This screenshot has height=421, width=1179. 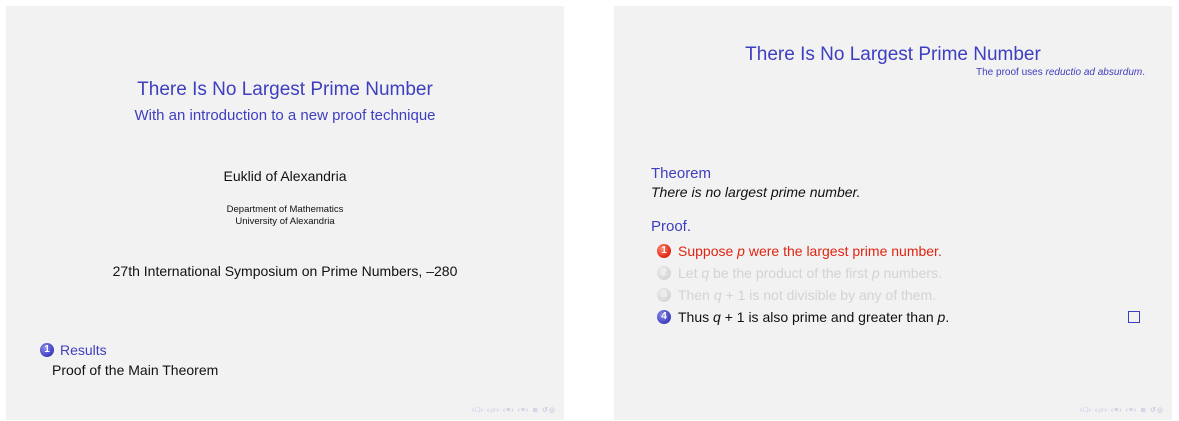 What do you see at coordinates (1094, 72) in the screenshot?
I see `frame-subtitle-italic: reductio ad absurdum` at bounding box center [1094, 72].